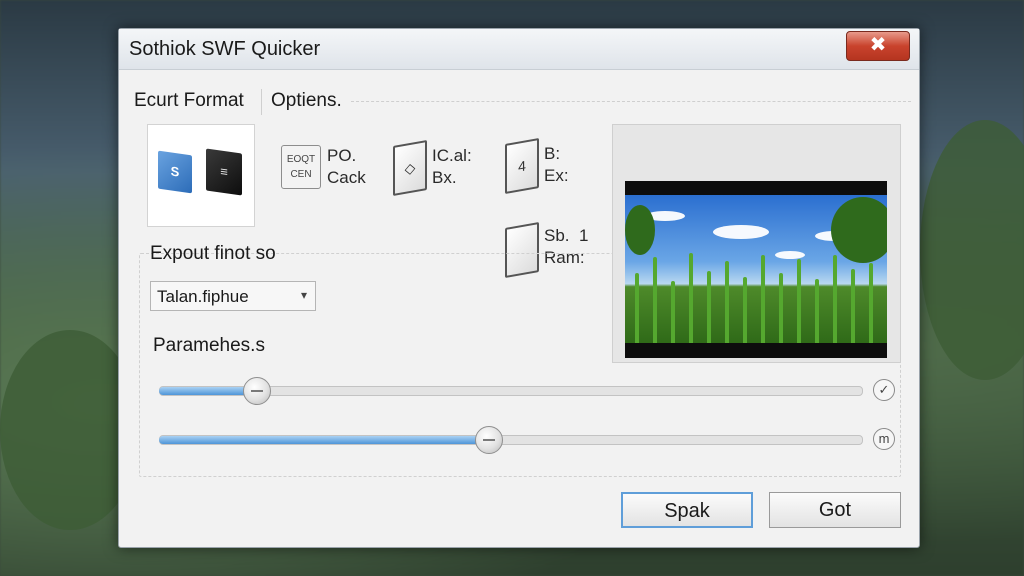  What do you see at coordinates (261, 102) in the screenshot?
I see `tab-divider` at bounding box center [261, 102].